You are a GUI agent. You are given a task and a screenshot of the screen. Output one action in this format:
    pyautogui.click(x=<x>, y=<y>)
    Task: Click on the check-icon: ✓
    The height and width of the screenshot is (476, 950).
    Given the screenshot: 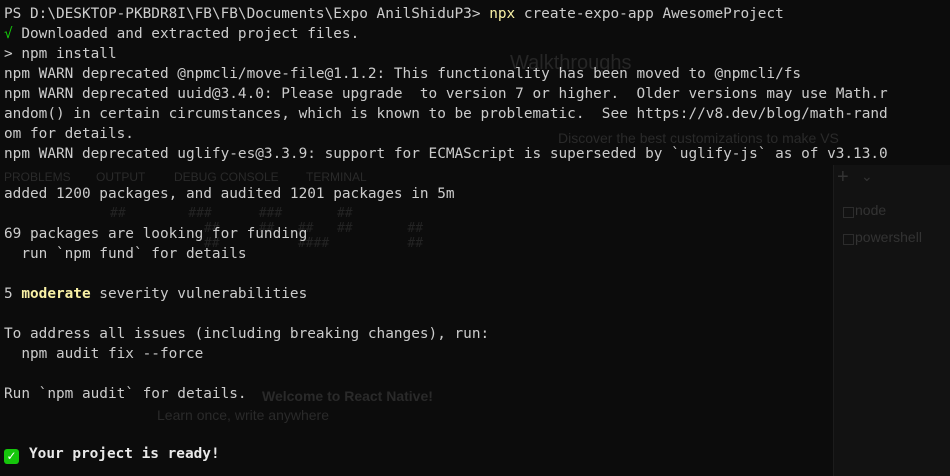 What is the action you would take?
    pyautogui.click(x=11, y=456)
    